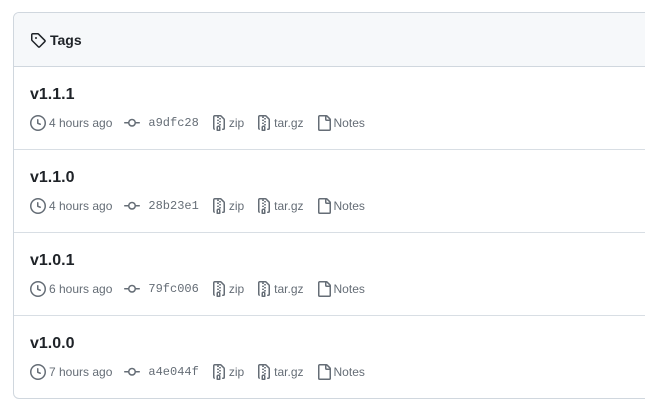 The height and width of the screenshot is (403, 645). Describe the element at coordinates (52, 178) in the screenshot. I see `tag-name-link: v1.1.0` at that location.